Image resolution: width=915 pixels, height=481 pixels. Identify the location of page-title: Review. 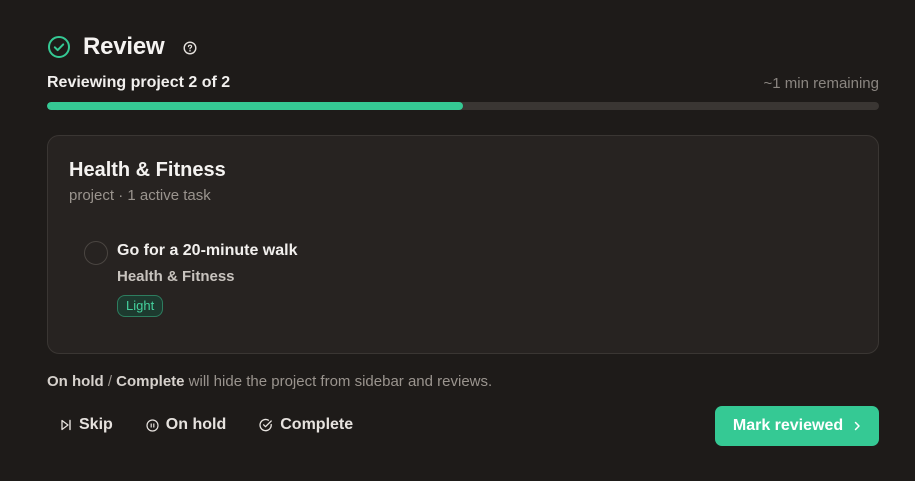
(124, 46).